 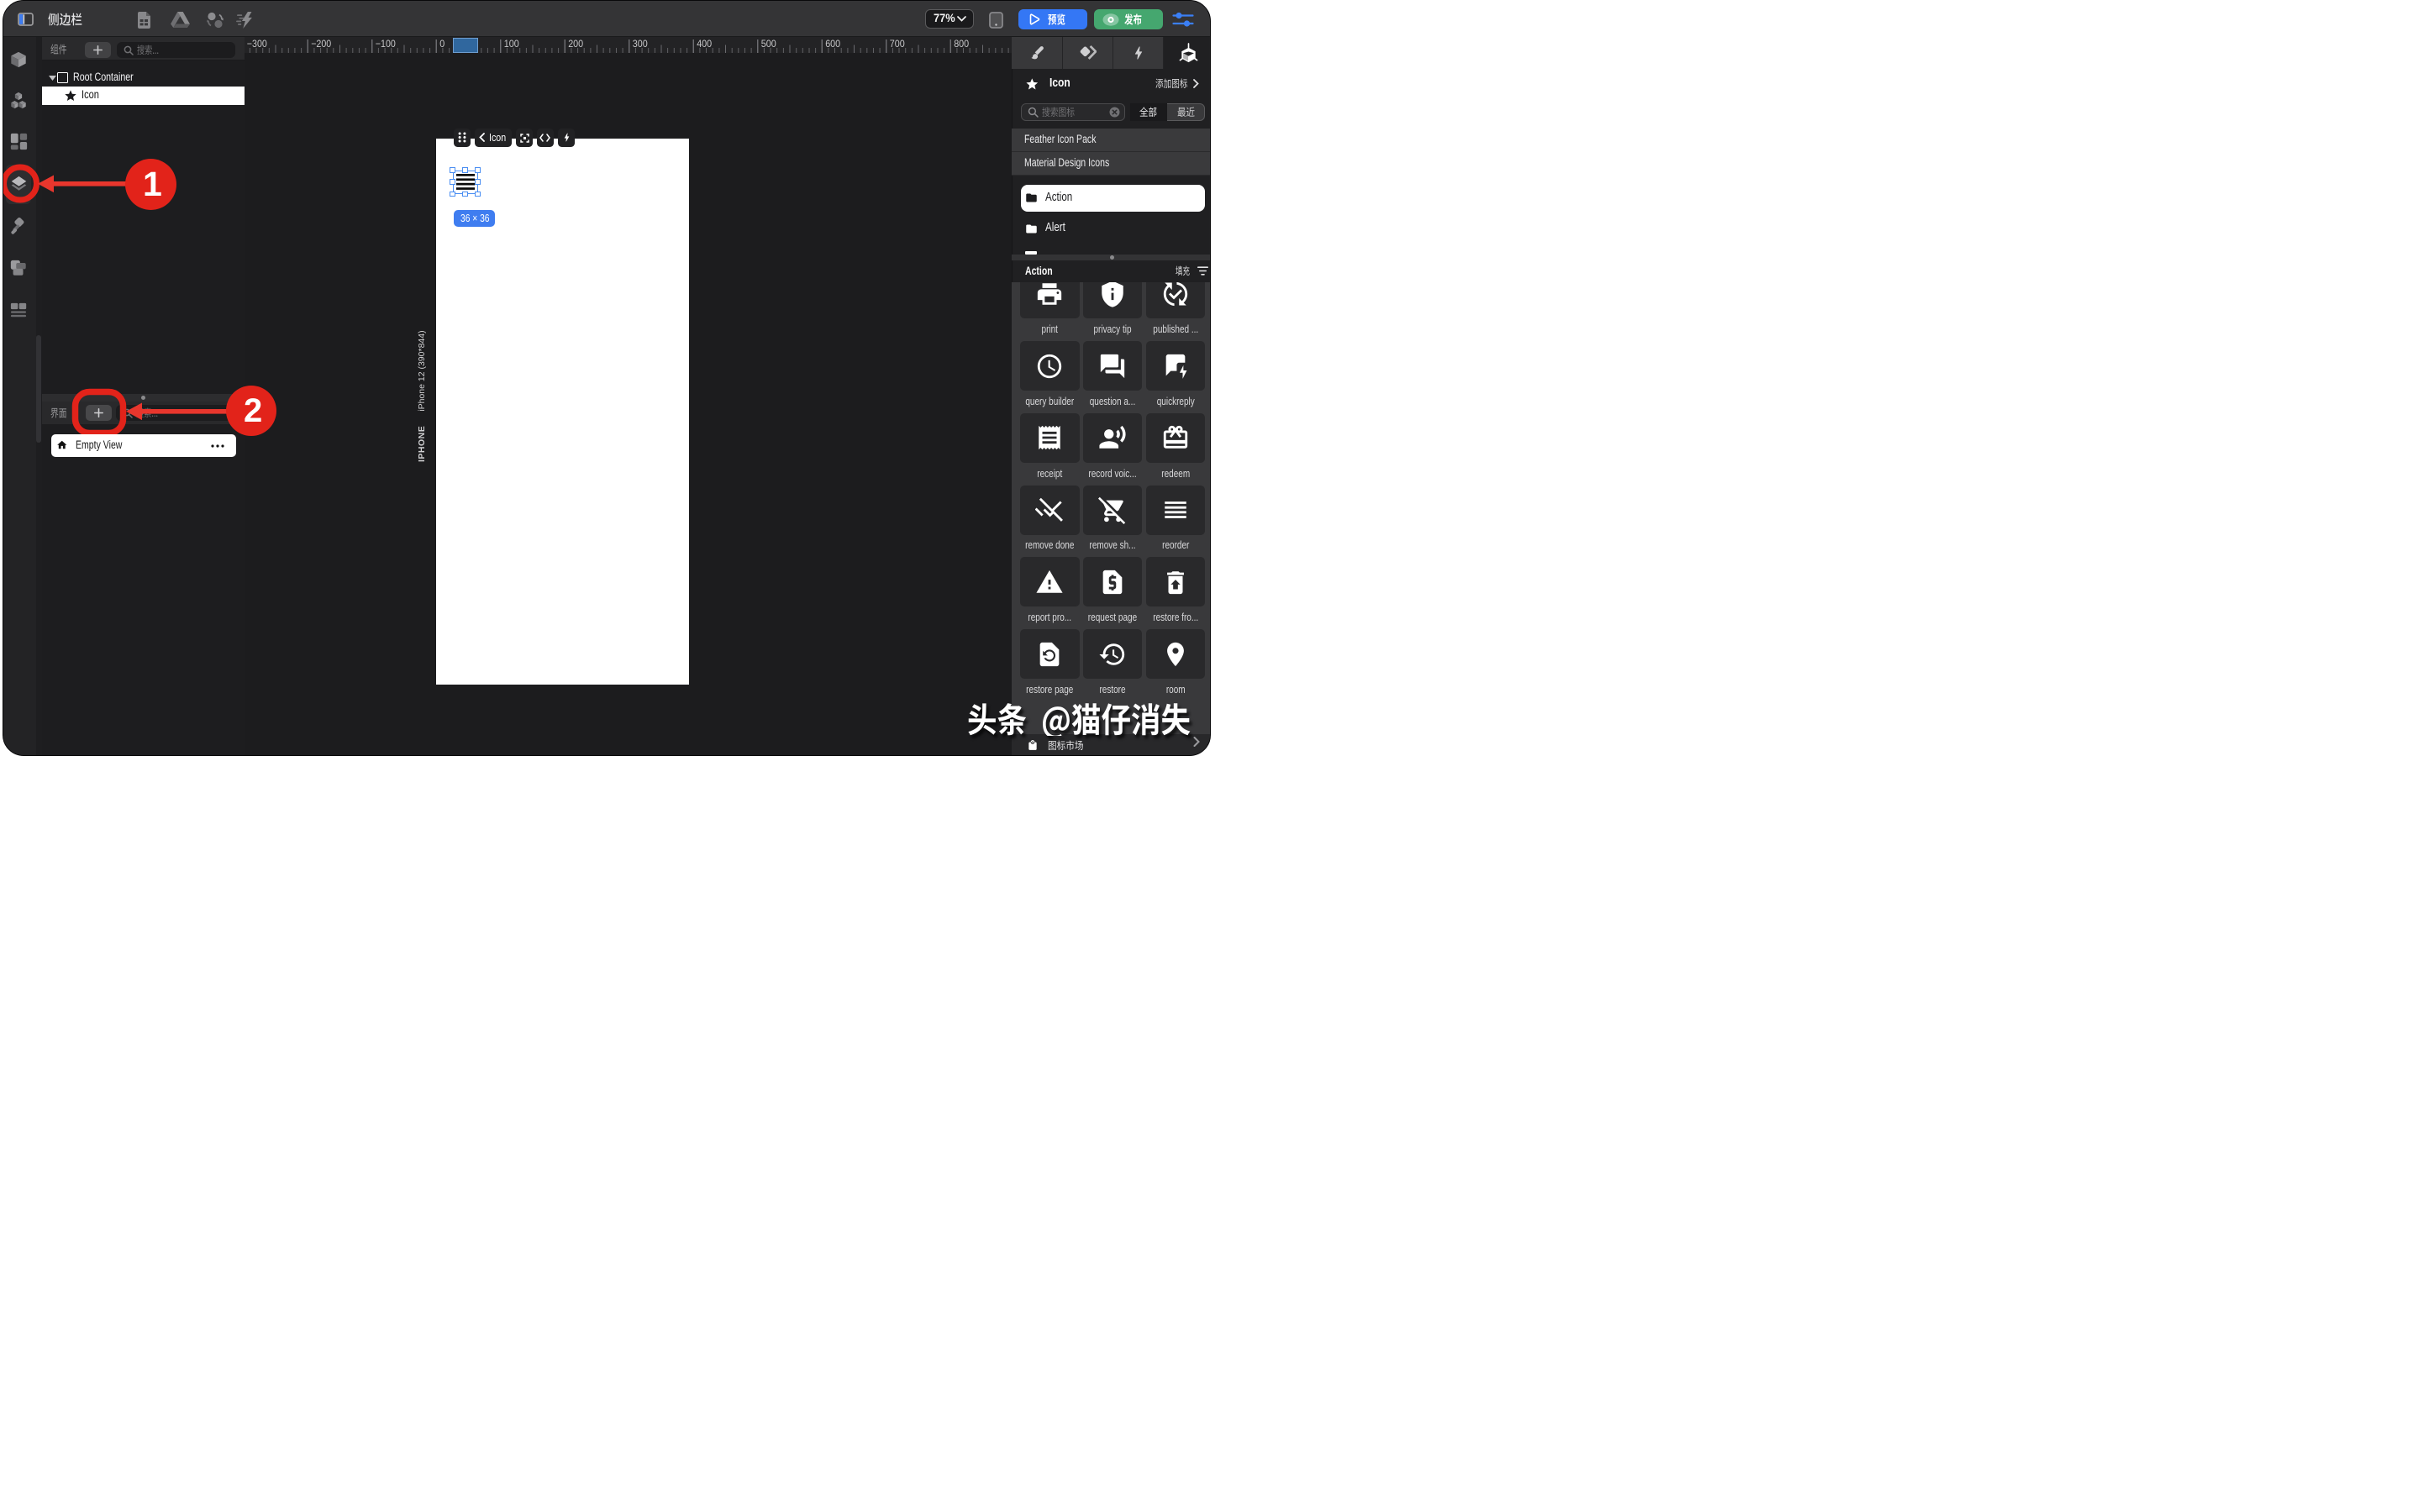 I want to click on svg-text: 0, so click(x=442, y=44).